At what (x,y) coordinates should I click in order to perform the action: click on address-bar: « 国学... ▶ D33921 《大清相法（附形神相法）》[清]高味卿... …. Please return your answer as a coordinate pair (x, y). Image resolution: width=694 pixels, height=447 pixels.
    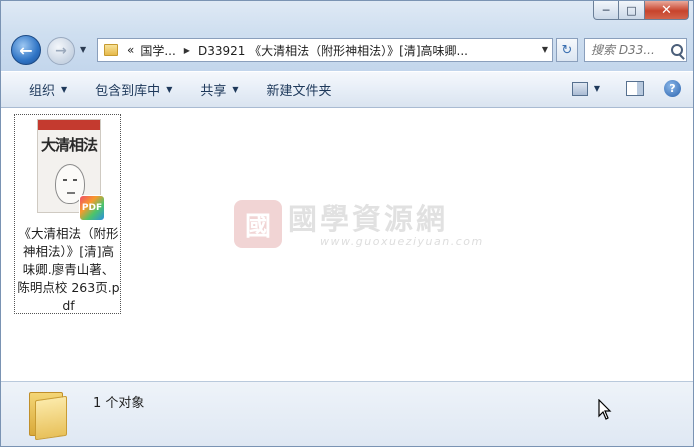
    Looking at the image, I should click on (325, 50).